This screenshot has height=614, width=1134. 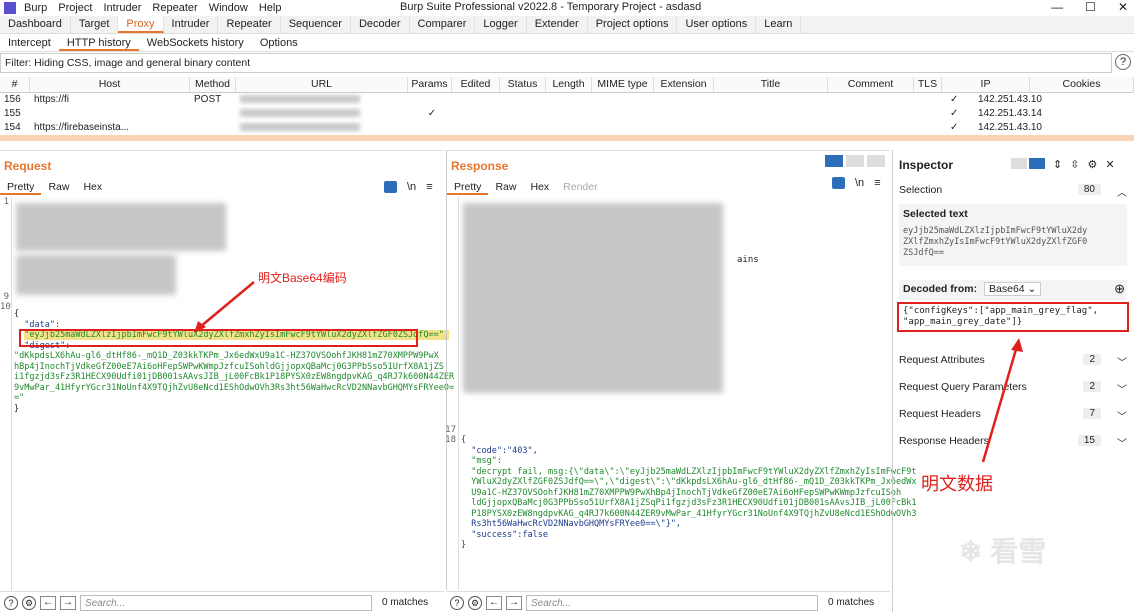 I want to click on table-row-selected, so click(x=567, y=138).